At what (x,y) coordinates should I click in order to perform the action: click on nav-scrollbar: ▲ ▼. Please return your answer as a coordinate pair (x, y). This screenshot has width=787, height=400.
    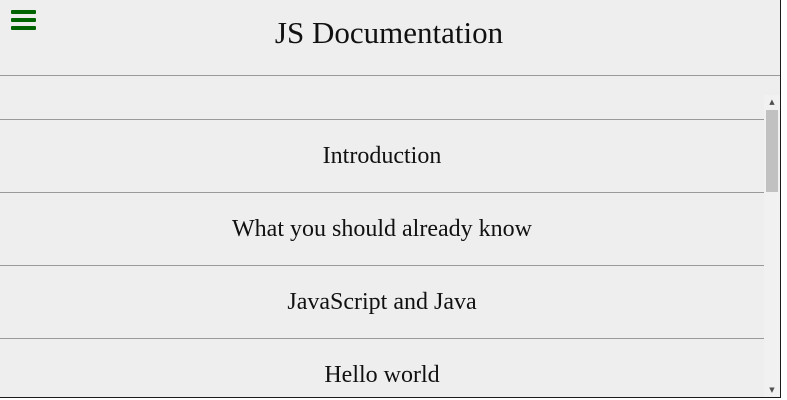
    Looking at the image, I should click on (772, 246).